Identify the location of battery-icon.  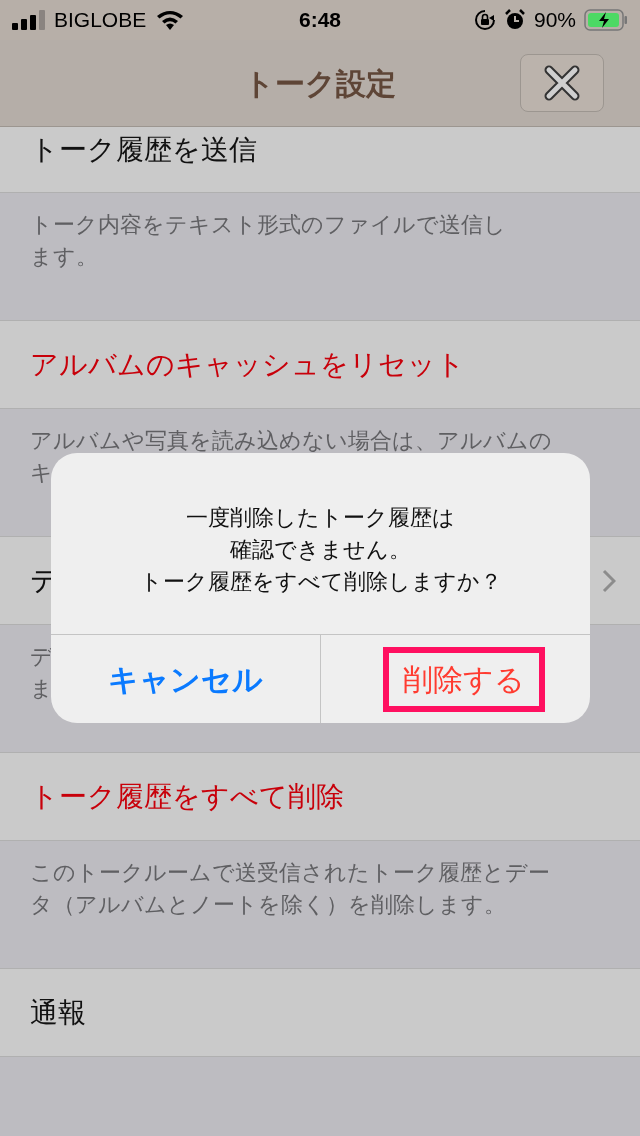
(606, 20).